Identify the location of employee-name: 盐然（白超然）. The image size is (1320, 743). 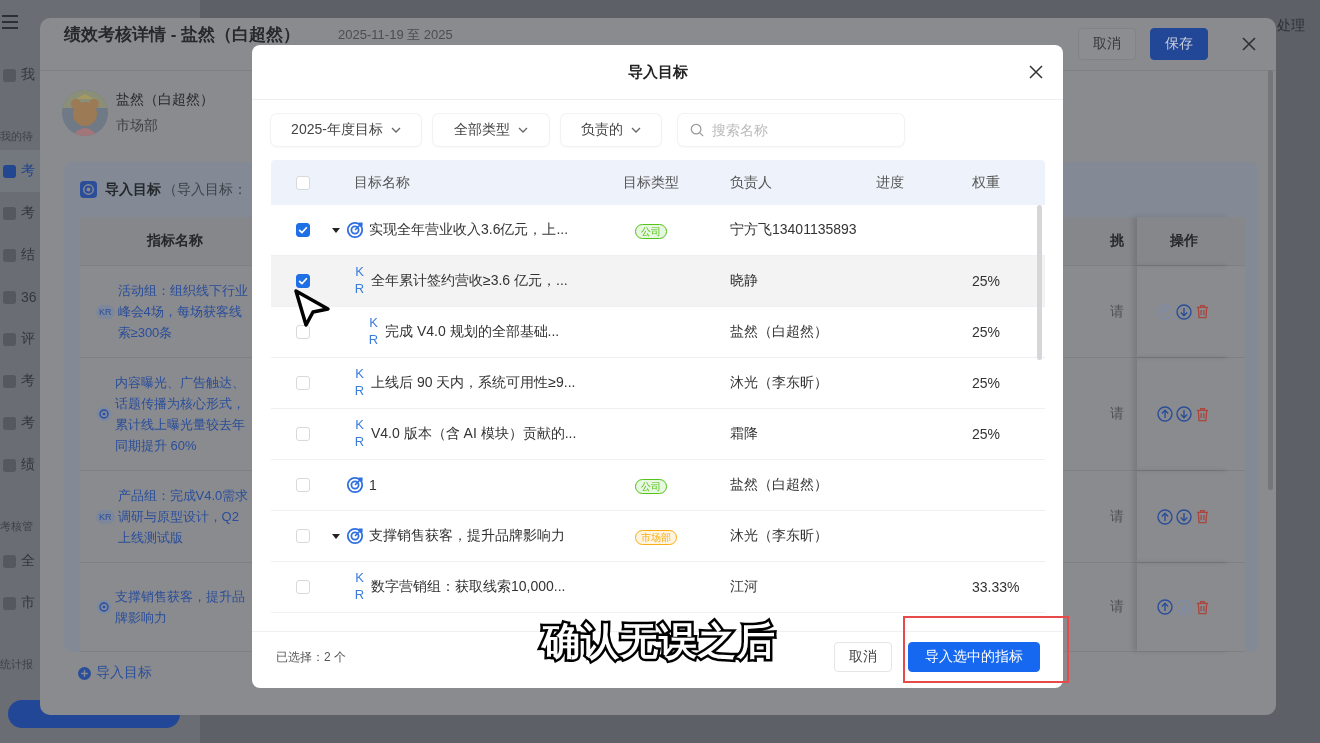
(165, 100).